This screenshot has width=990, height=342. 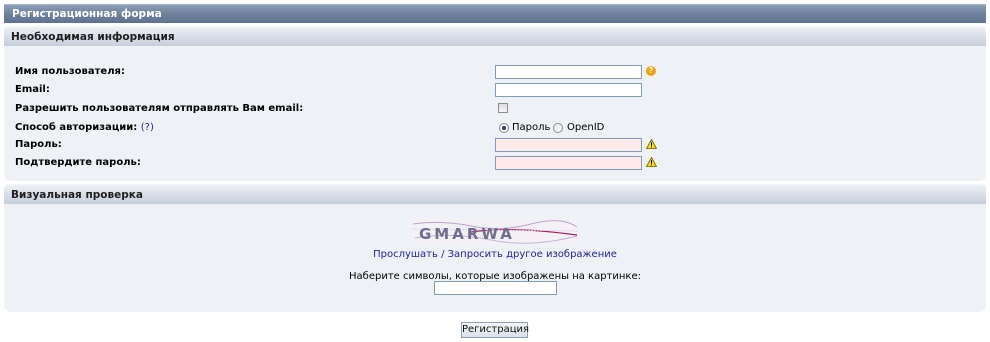 I want to click on required-info-heading: Необходимая информация, so click(x=93, y=37).